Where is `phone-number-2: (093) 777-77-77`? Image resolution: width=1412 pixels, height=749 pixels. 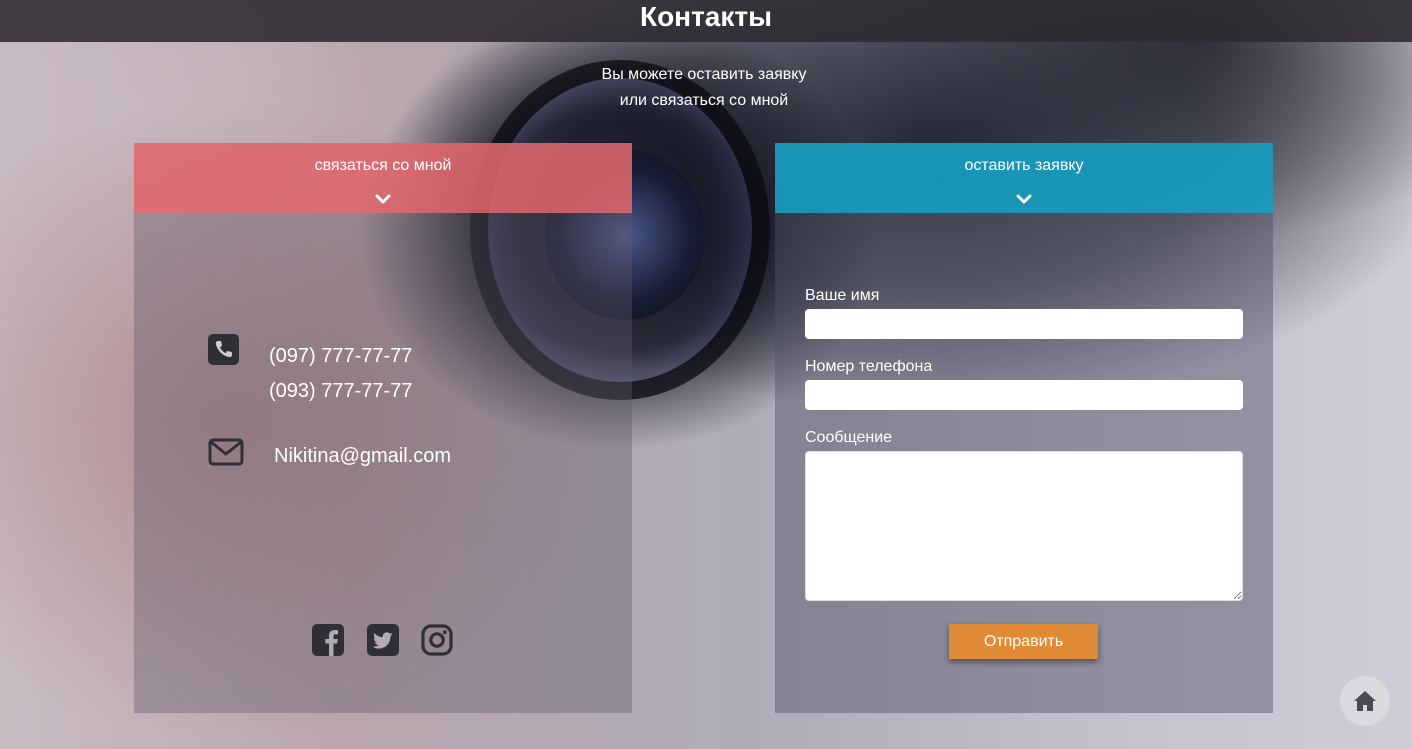 phone-number-2: (093) 777-77-77 is located at coordinates (340, 391).